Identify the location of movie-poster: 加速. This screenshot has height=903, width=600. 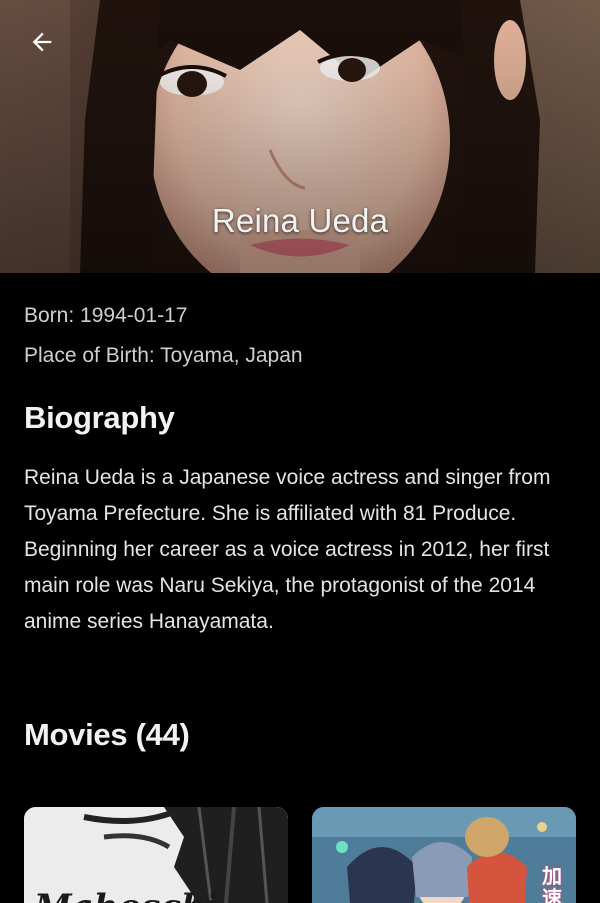
(444, 855).